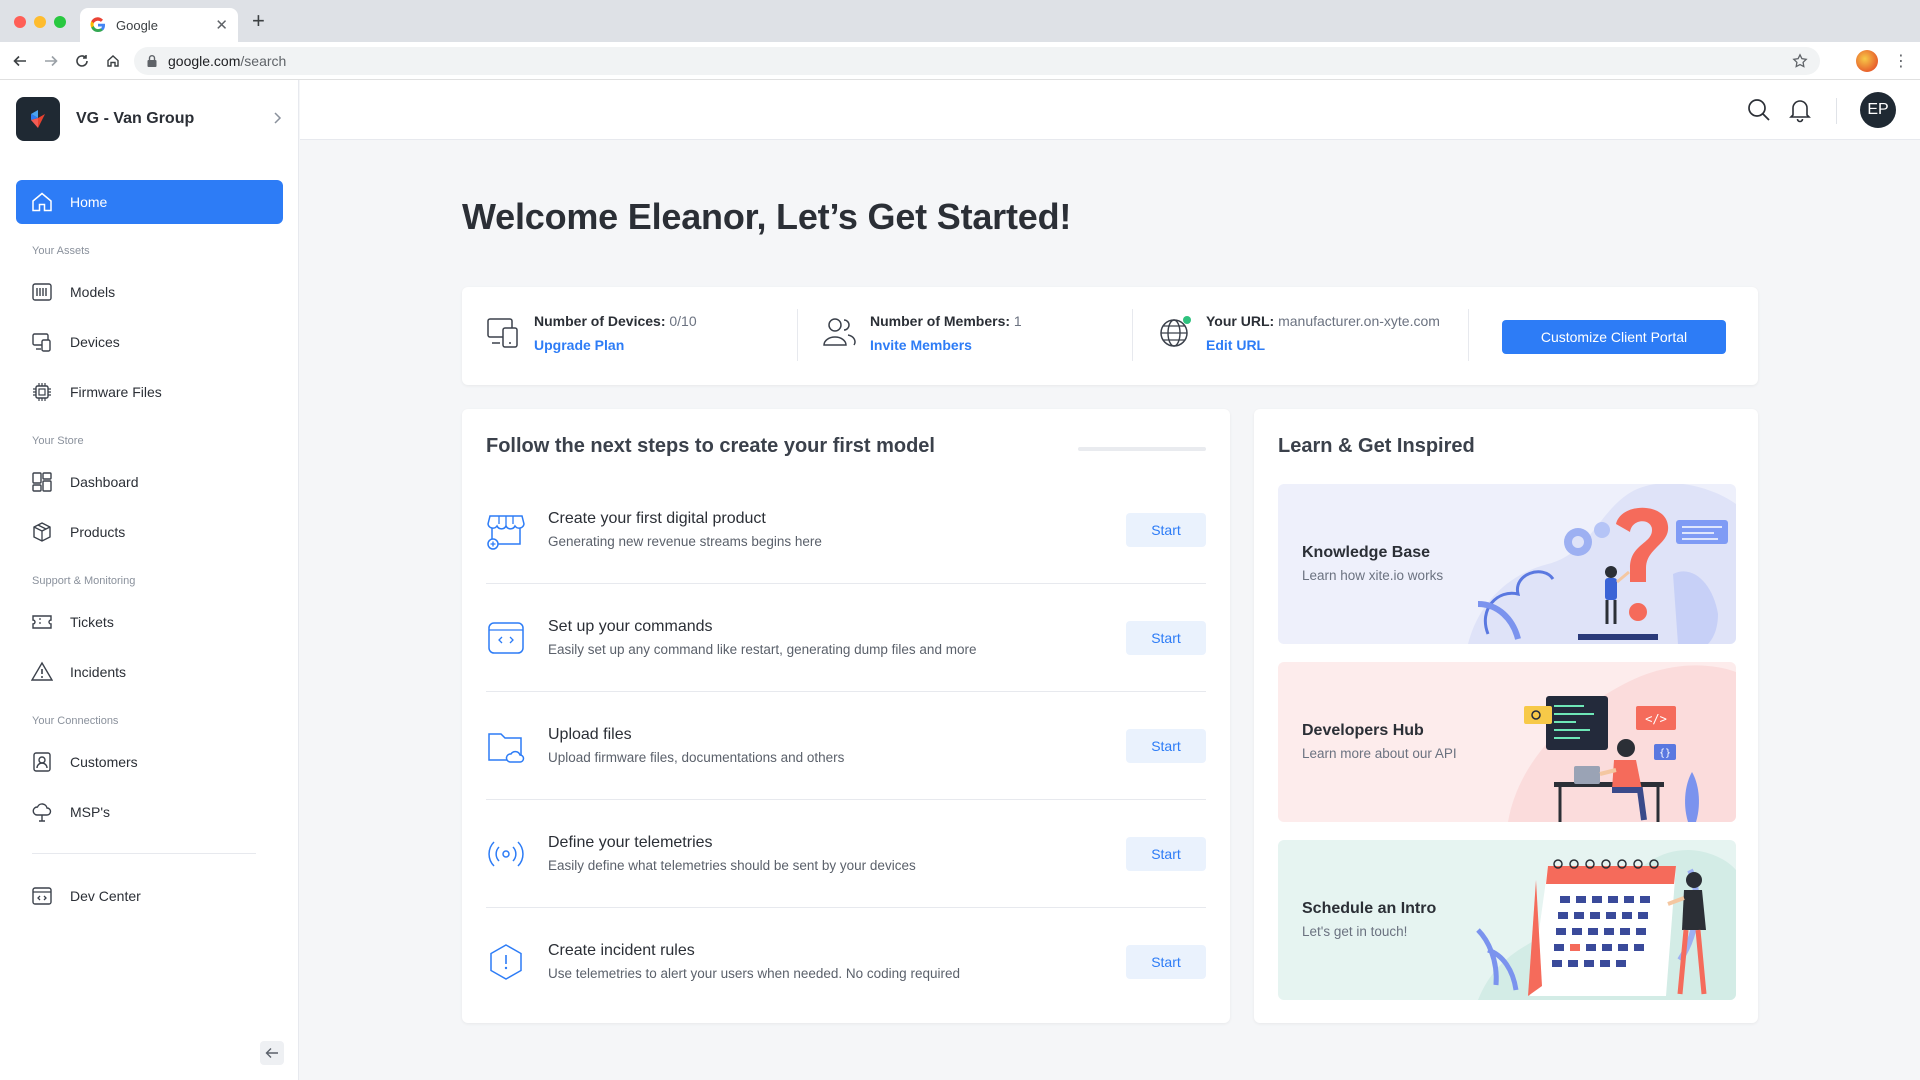 This screenshot has width=1920, height=1080. What do you see at coordinates (657, 518) in the screenshot?
I see `step-title: Create your first digital product` at bounding box center [657, 518].